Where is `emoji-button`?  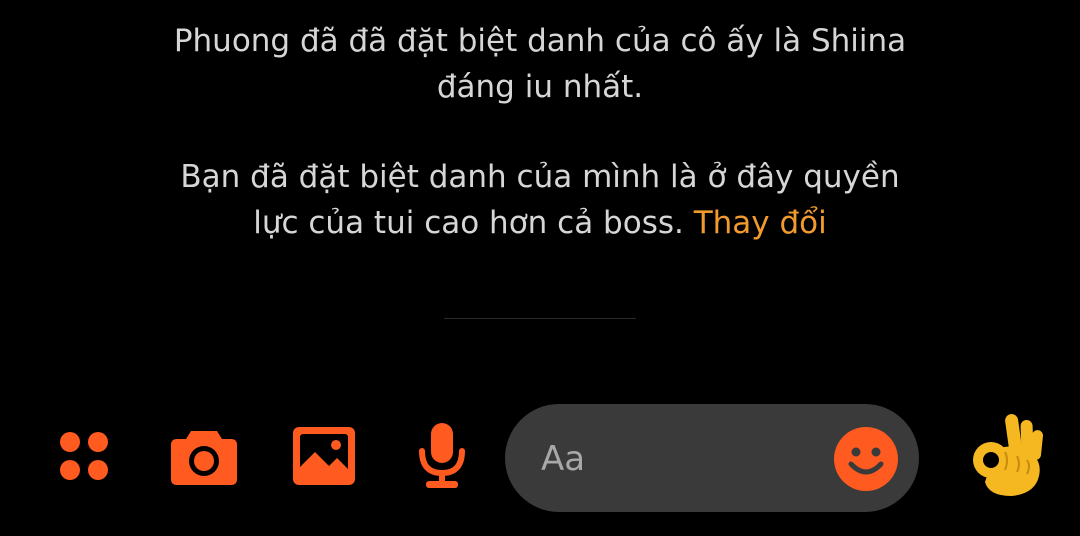 emoji-button is located at coordinates (866, 459).